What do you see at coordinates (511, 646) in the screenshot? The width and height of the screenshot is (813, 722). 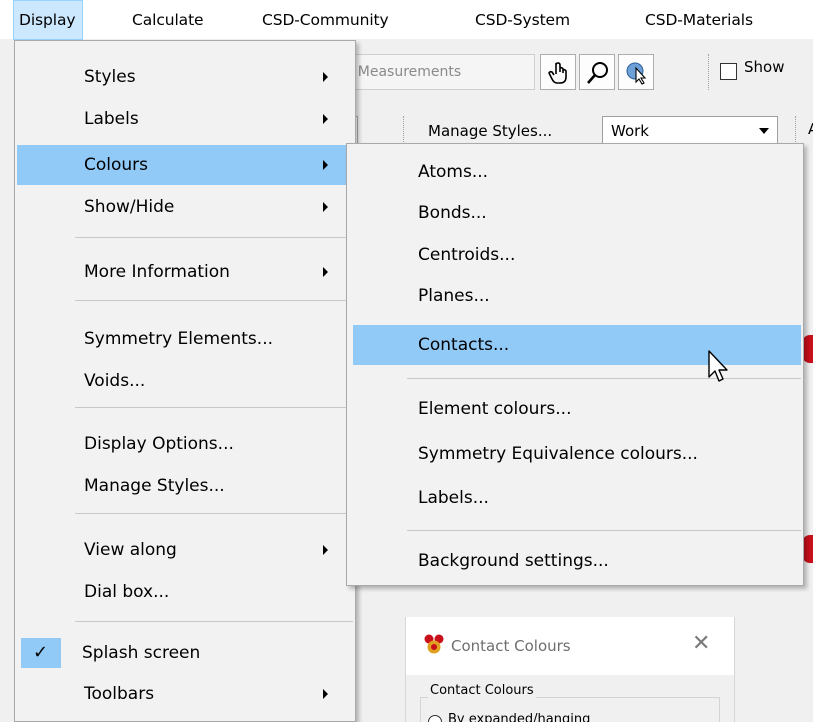 I see `dialog-title: Contact Colours` at bounding box center [511, 646].